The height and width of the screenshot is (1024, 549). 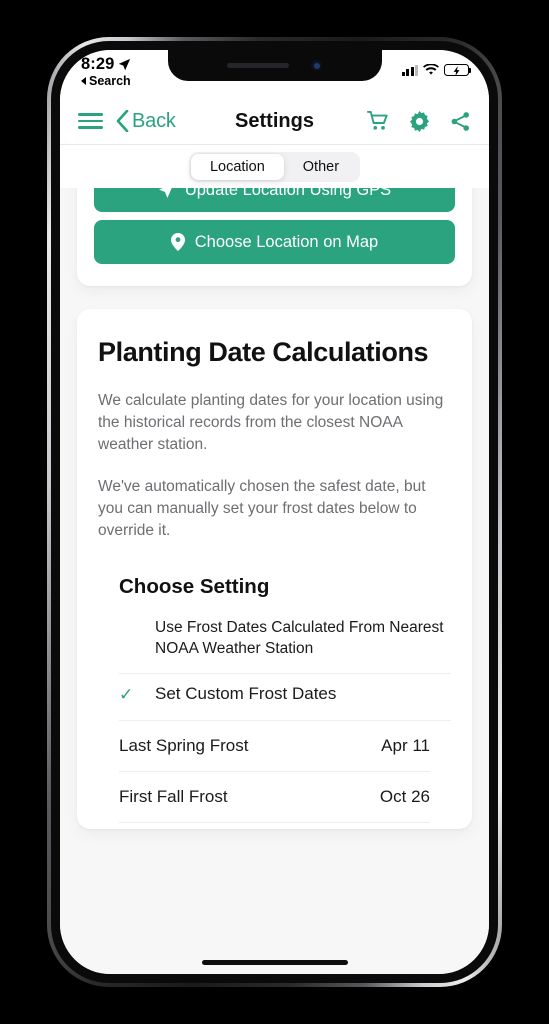 What do you see at coordinates (165, 193) in the screenshot?
I see `navigation-arrow-icon` at bounding box center [165, 193].